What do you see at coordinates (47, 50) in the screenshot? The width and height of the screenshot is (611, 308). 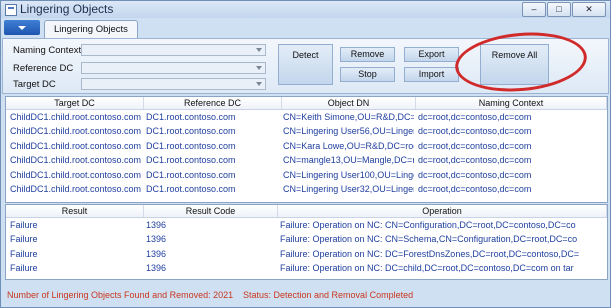 I see `naming-context-label: Naming Context` at bounding box center [47, 50].